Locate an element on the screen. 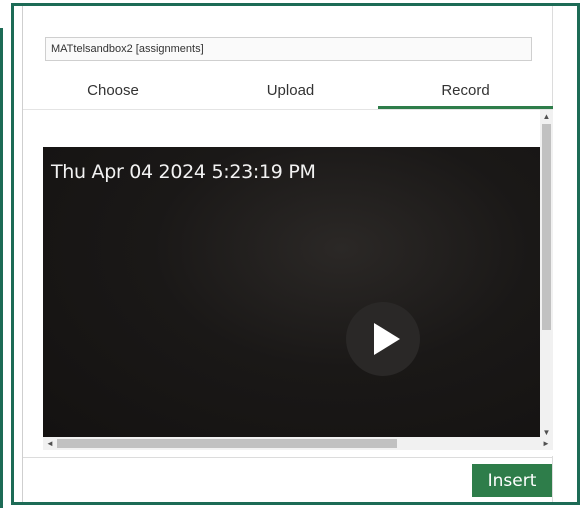  horizontal-scroll-thumb is located at coordinates (227, 443).